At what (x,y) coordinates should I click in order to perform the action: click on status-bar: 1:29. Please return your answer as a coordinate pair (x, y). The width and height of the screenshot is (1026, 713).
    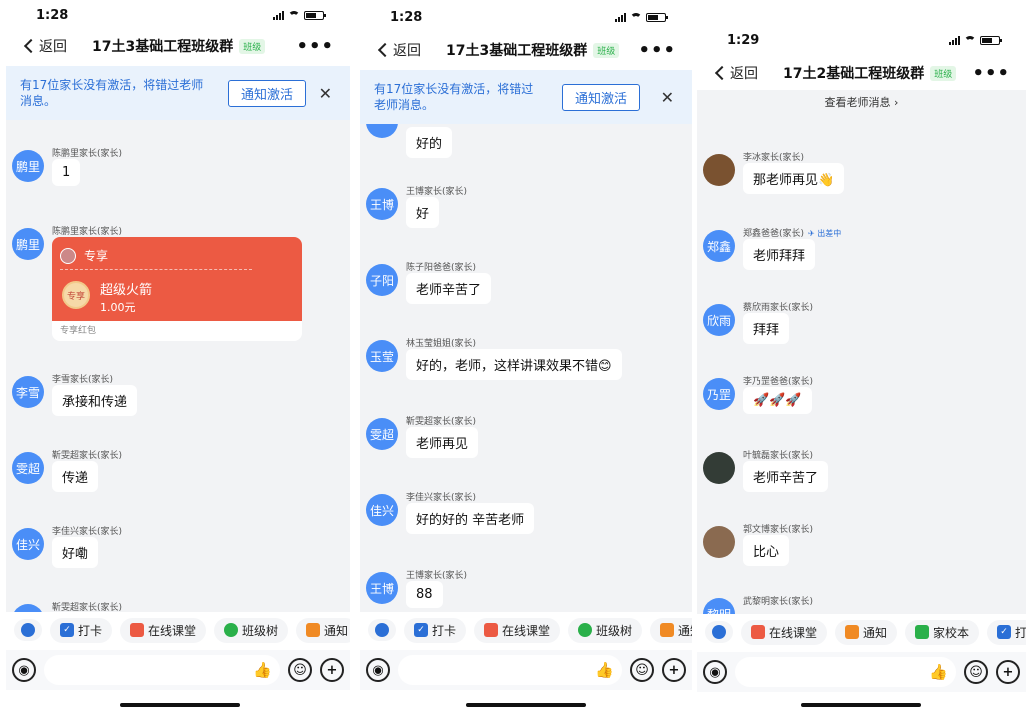
    Looking at the image, I should click on (861, 40).